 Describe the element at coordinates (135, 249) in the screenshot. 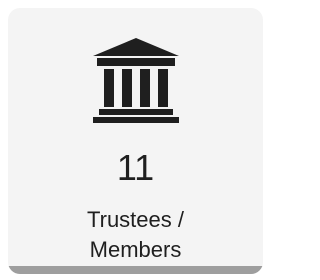

I see `card-label-line-2: Members` at that location.